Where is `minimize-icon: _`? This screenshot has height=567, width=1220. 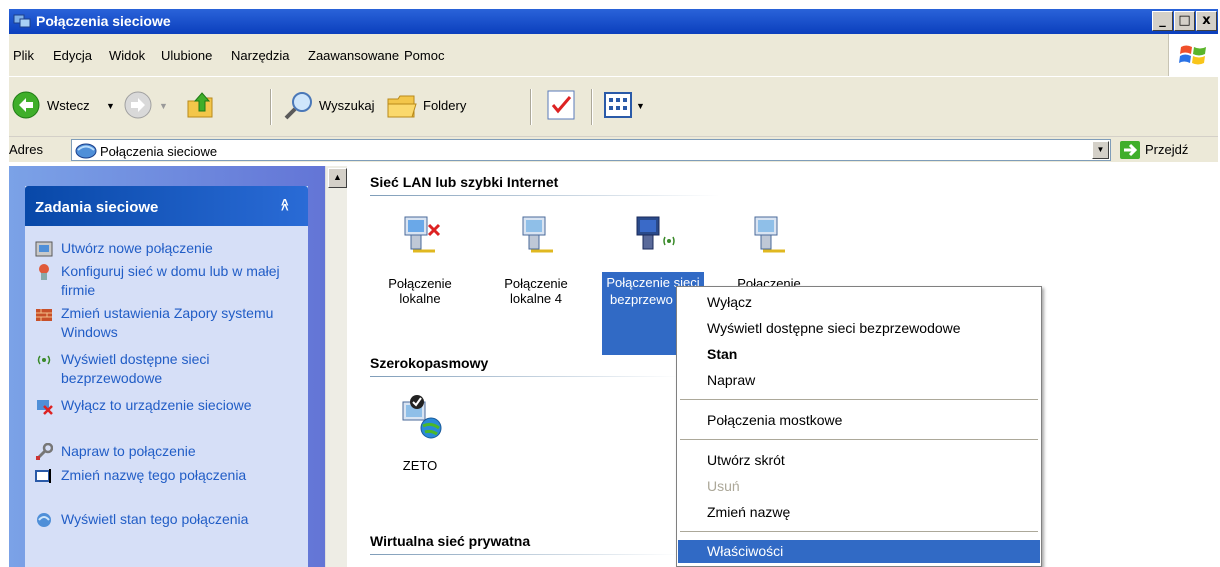 minimize-icon: _ is located at coordinates (1162, 20).